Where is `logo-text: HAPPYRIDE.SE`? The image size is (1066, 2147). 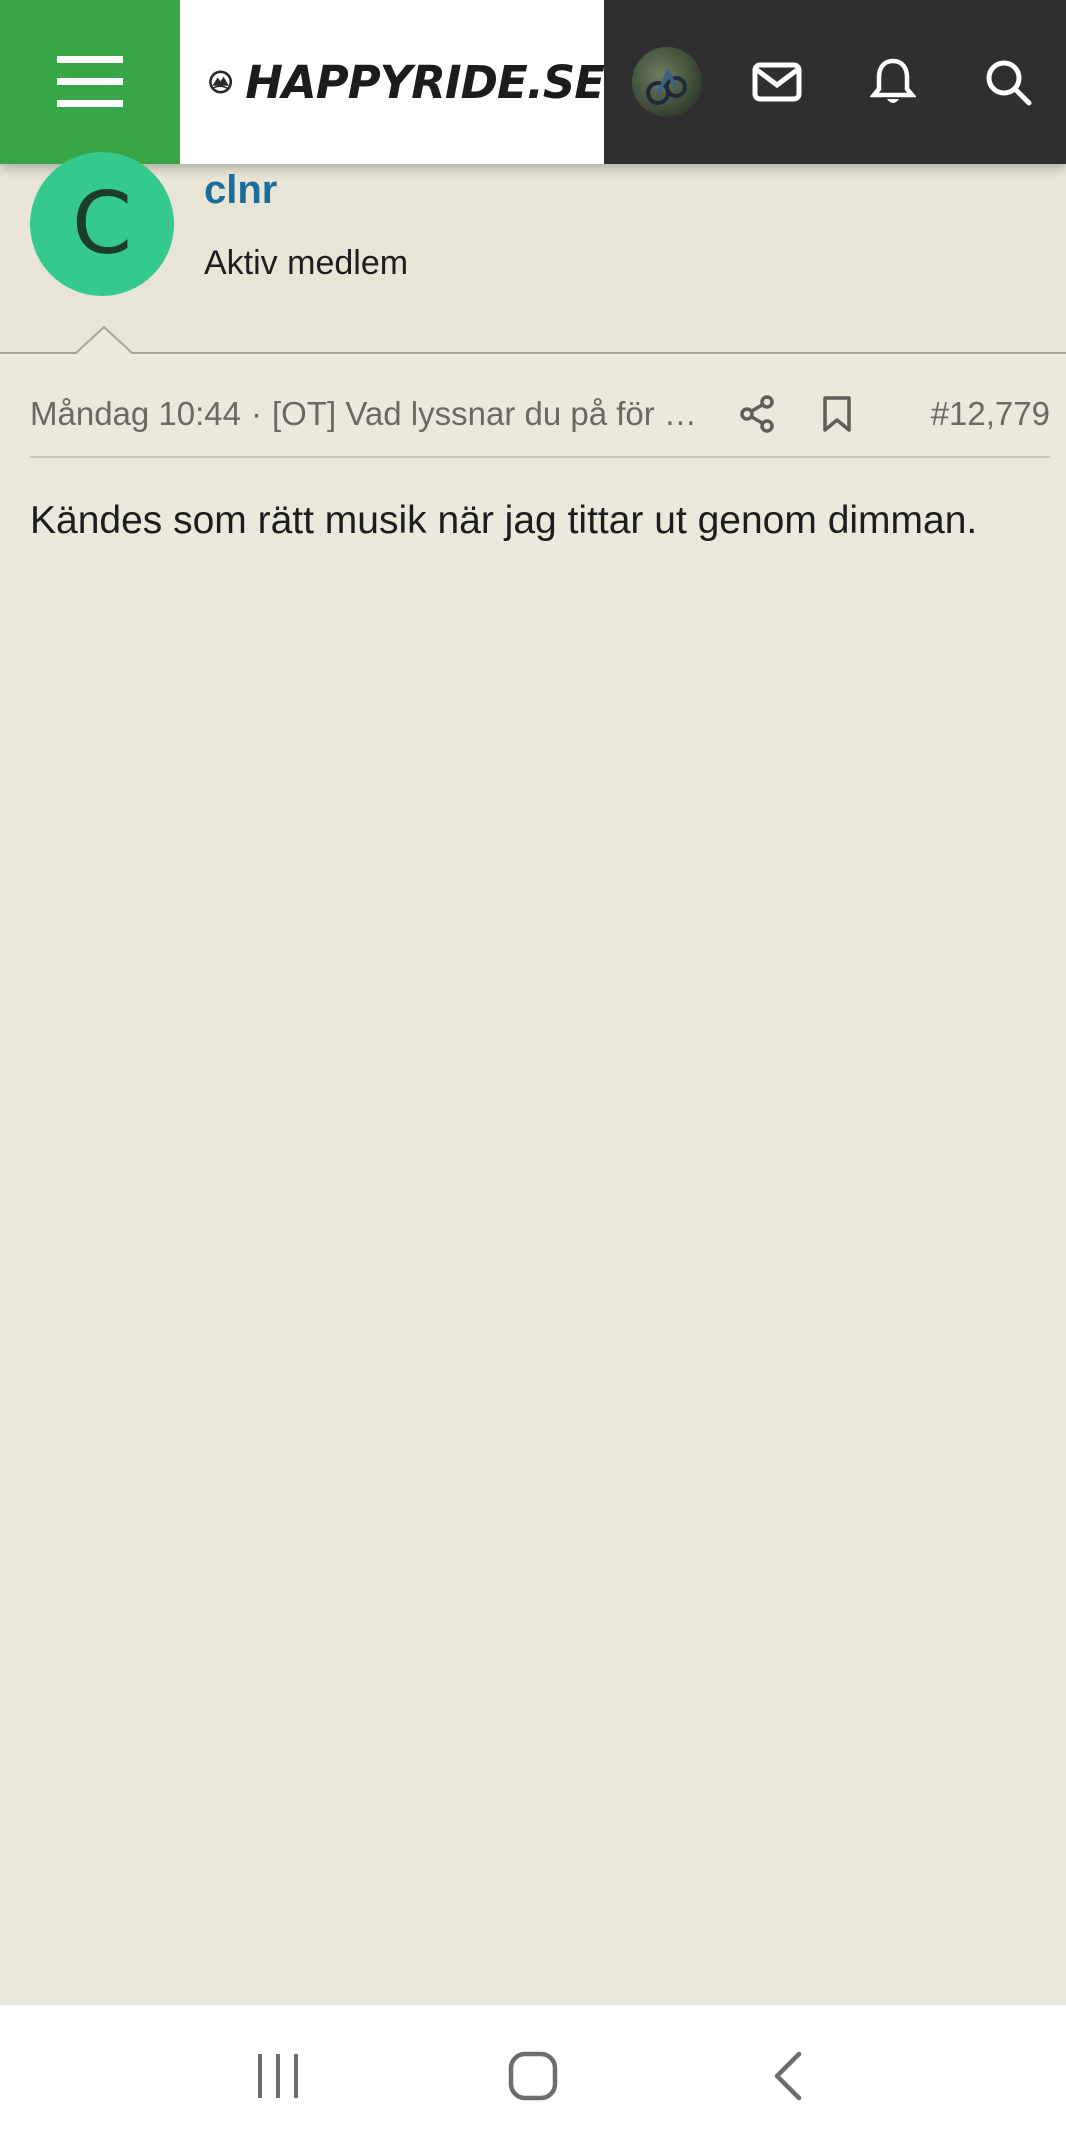
logo-text: HAPPYRIDE.SE is located at coordinates (425, 82).